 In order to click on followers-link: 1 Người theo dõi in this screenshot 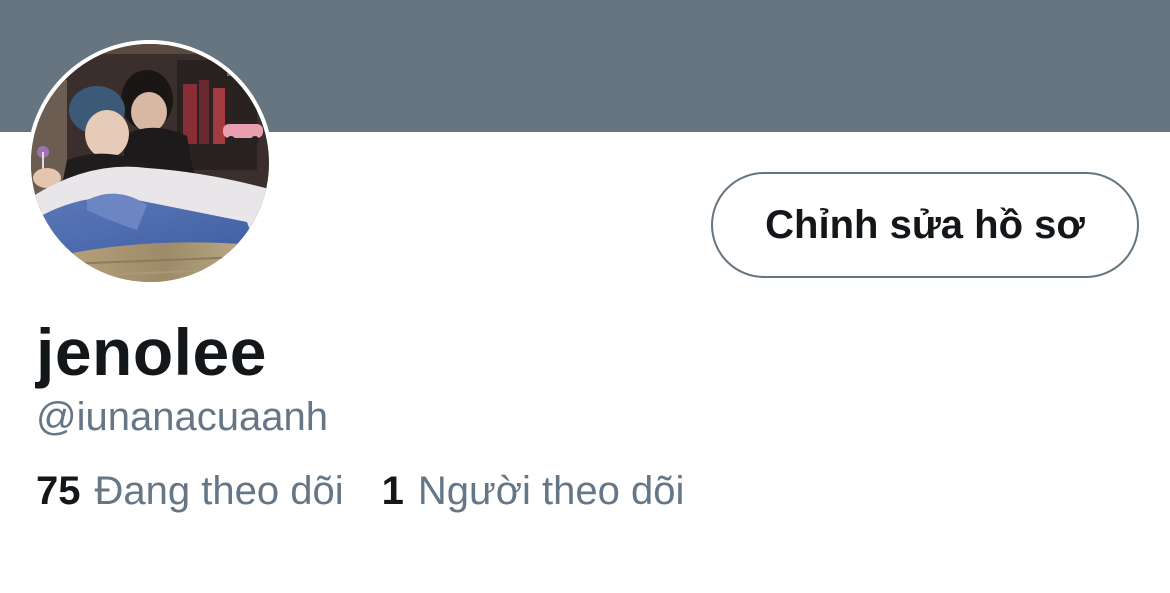, I will do `click(533, 491)`.